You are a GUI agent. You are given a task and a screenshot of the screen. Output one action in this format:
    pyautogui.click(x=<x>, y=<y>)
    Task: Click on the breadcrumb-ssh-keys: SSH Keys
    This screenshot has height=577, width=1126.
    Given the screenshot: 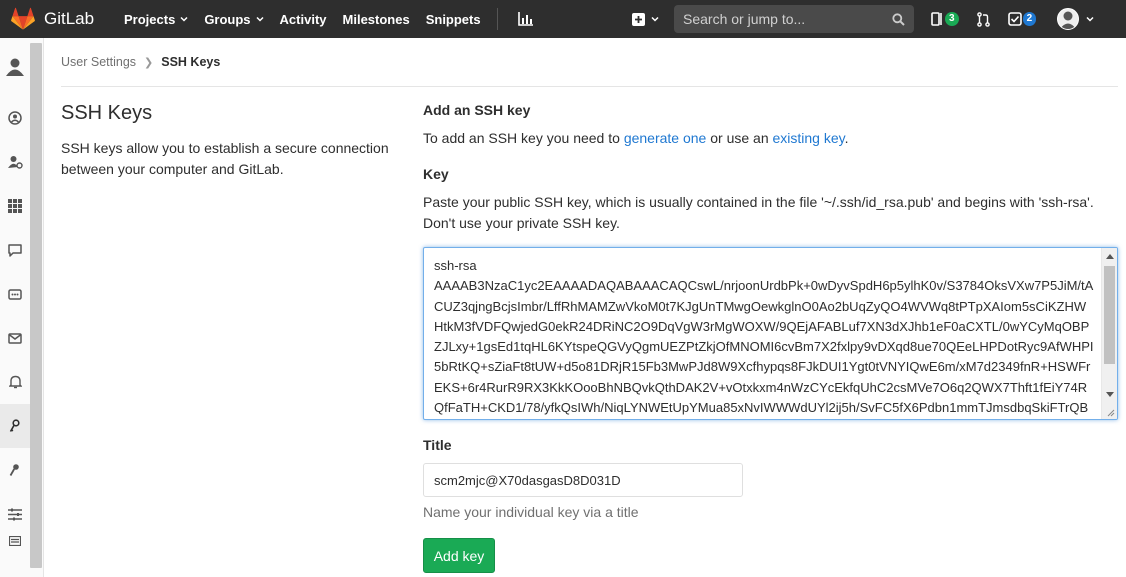 What is the action you would take?
    pyautogui.click(x=190, y=62)
    